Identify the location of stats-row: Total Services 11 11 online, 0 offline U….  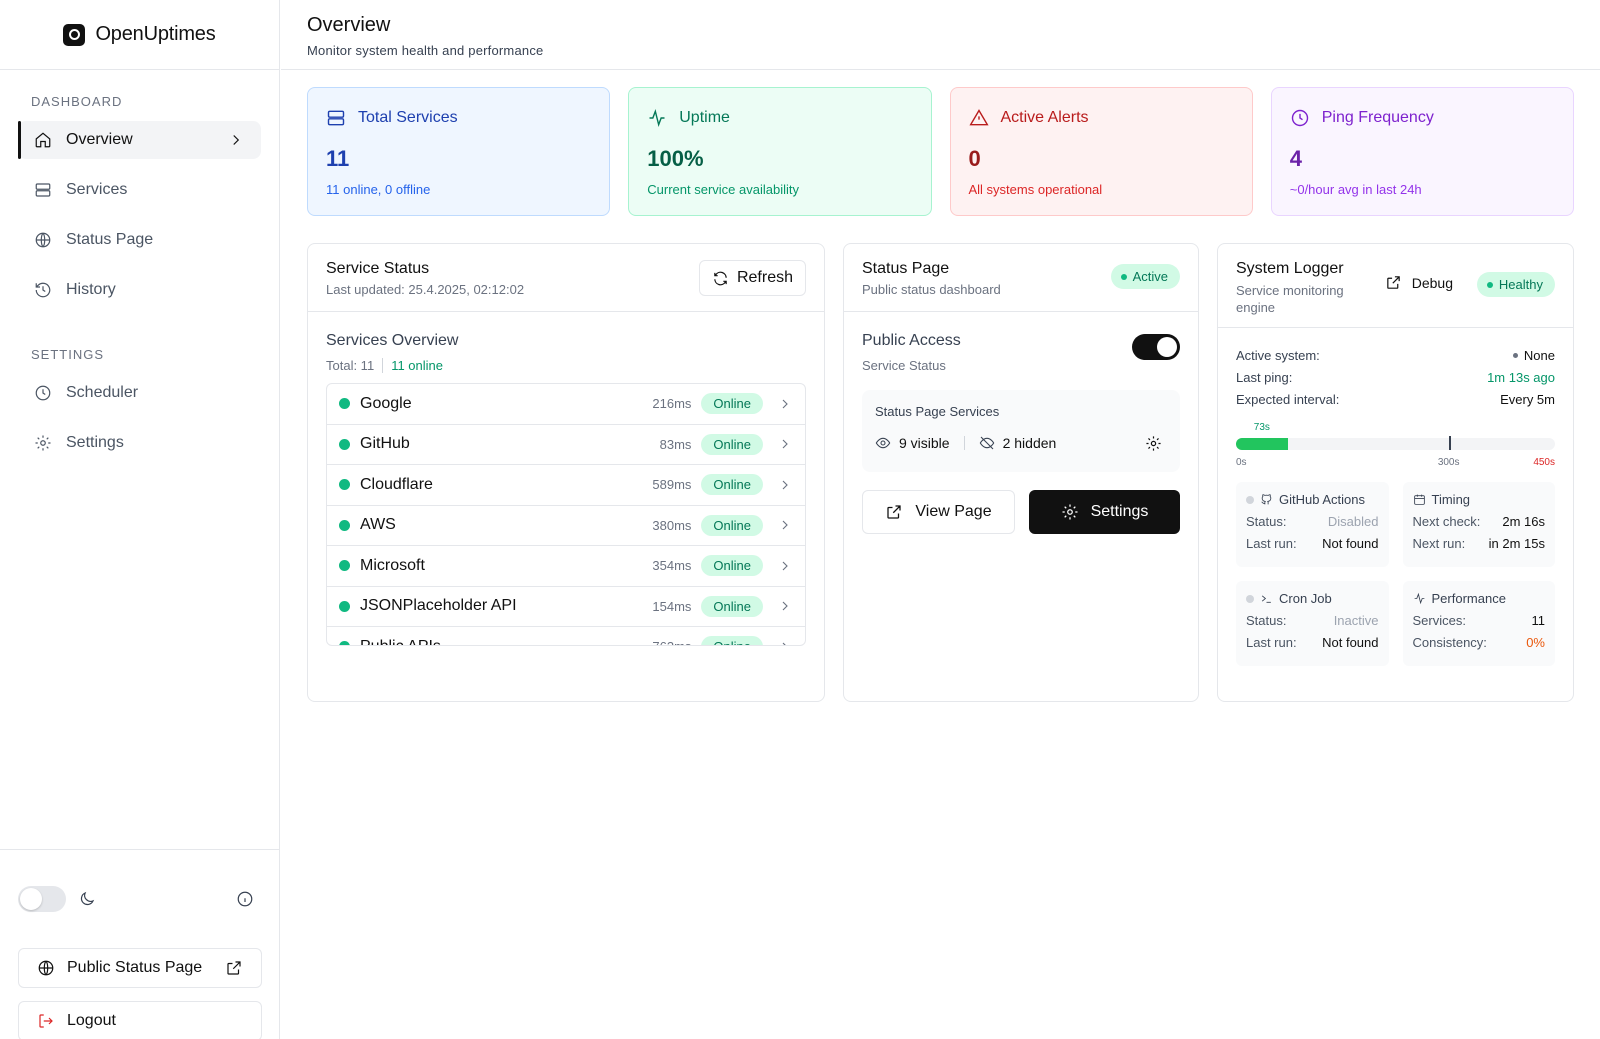
(940, 151).